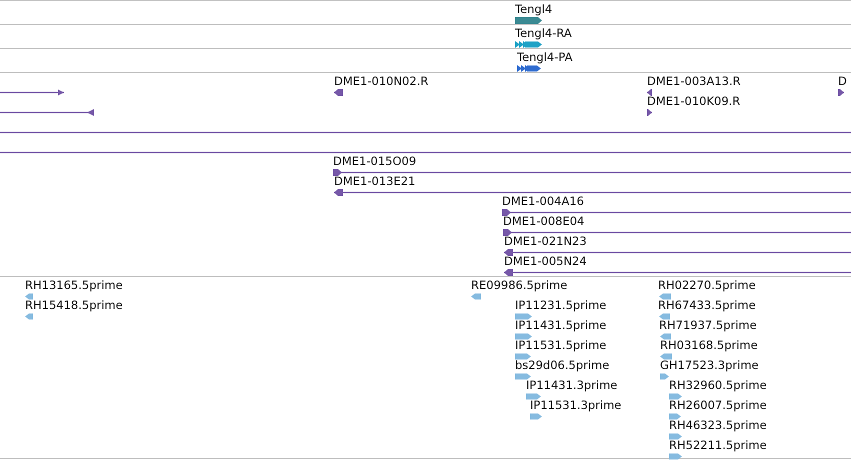  I want to click on feature-label: IP11431.3prime, so click(572, 385).